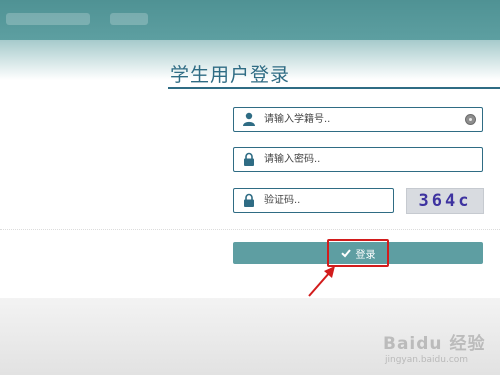 This screenshot has width=500, height=375. Describe the element at coordinates (321, 281) in the screenshot. I see `arrow-icon` at that location.